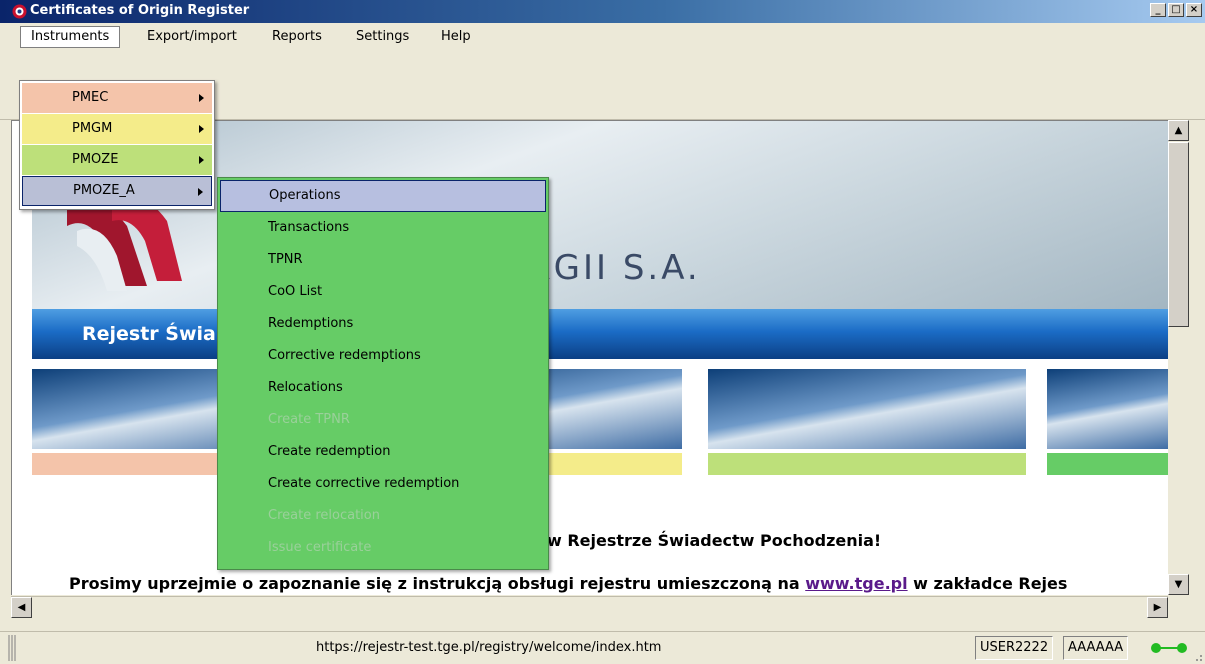 The width and height of the screenshot is (1205, 664). What do you see at coordinates (383, 324) in the screenshot?
I see `submenu-redemptions: Redemptions` at bounding box center [383, 324].